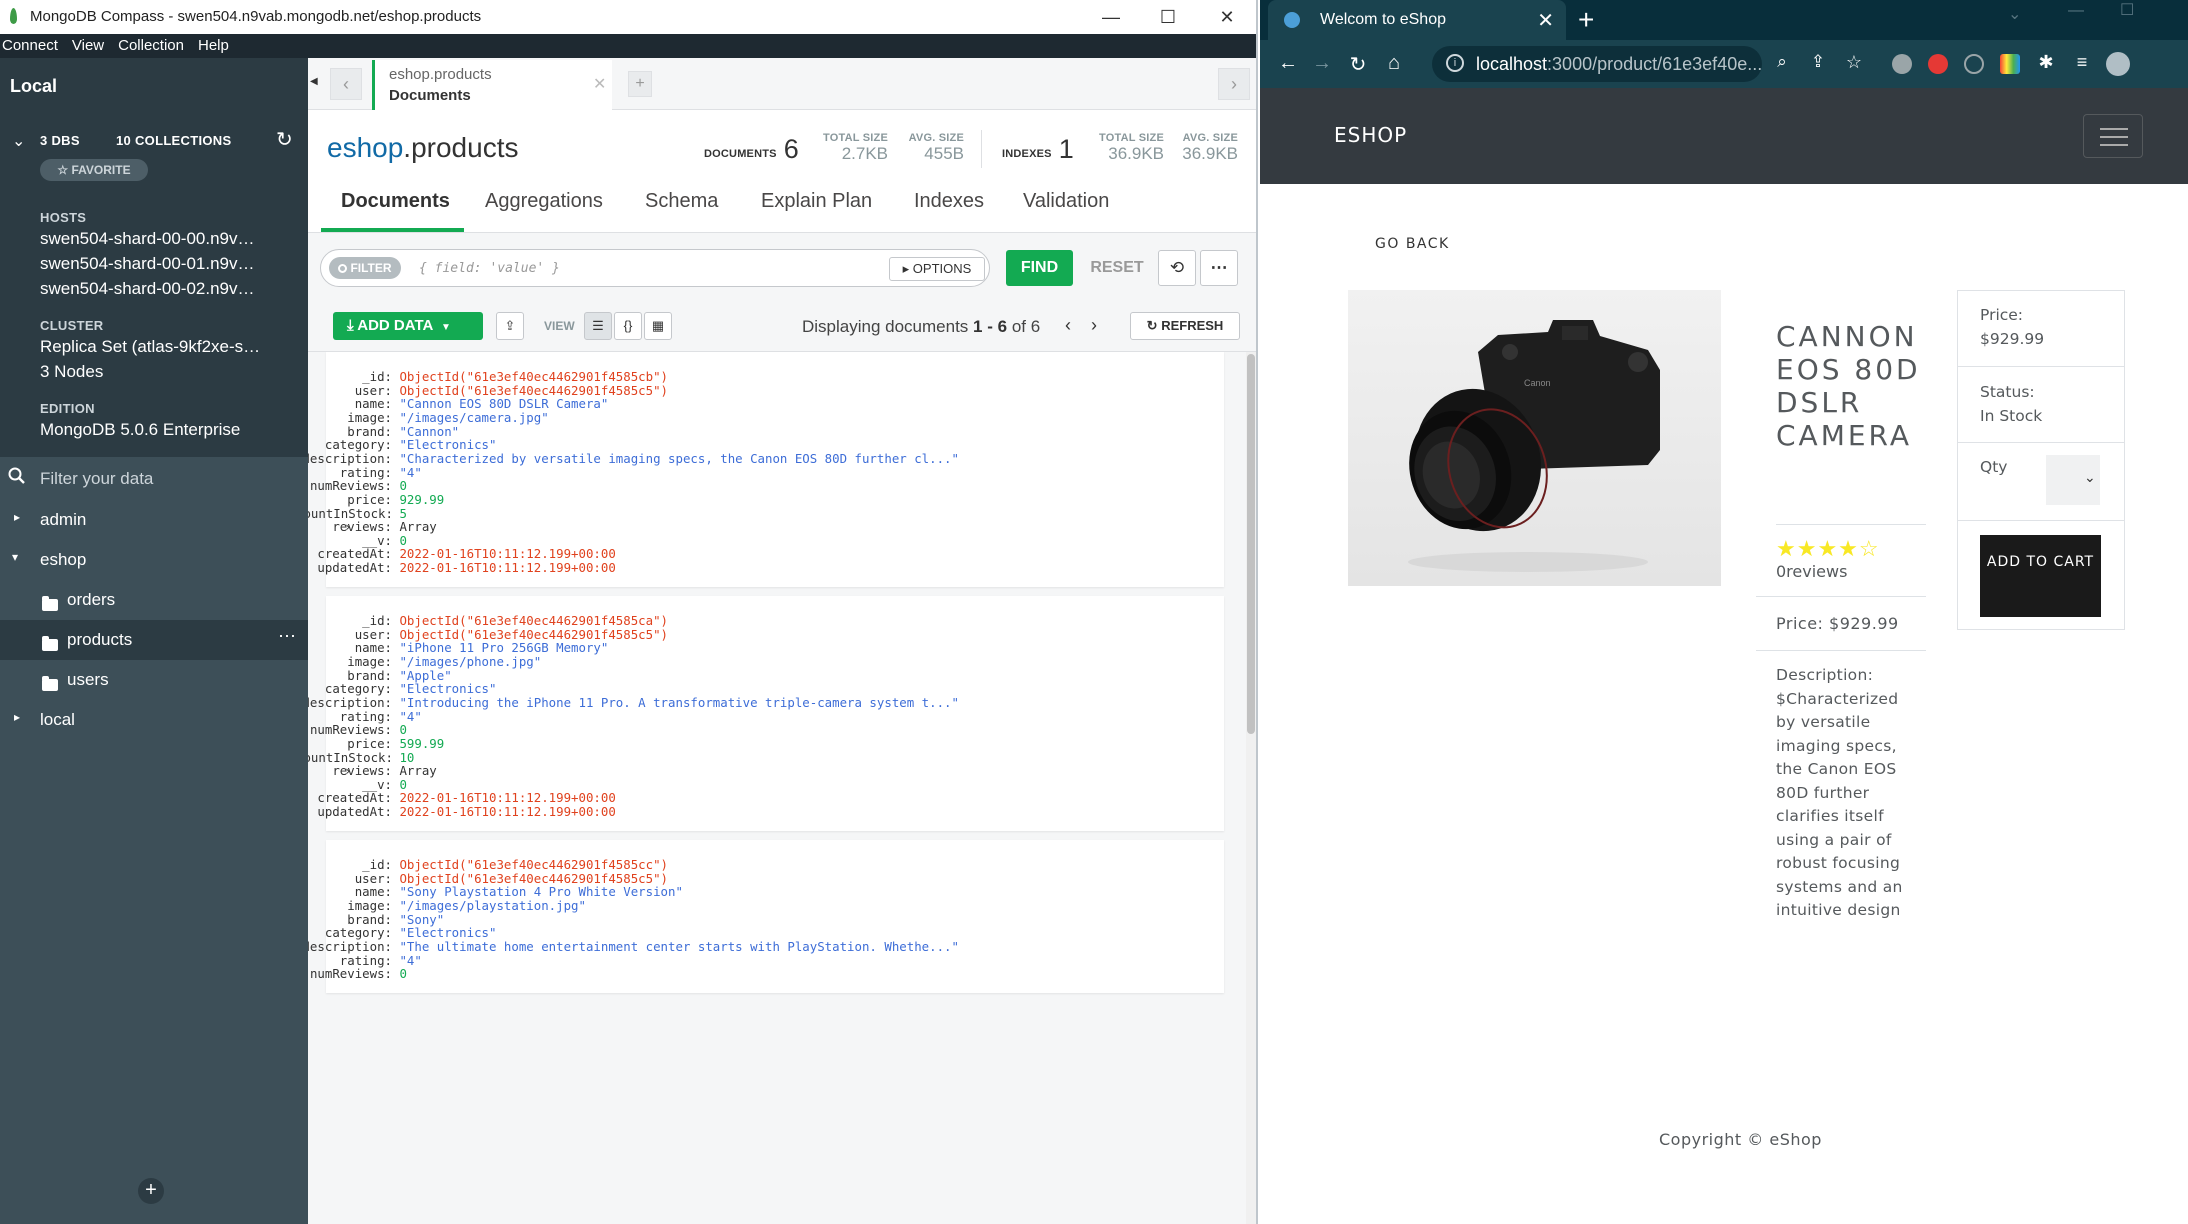 This screenshot has width=2188, height=1224. I want to click on favorite-button: ☆ FAVORITE, so click(94, 170).